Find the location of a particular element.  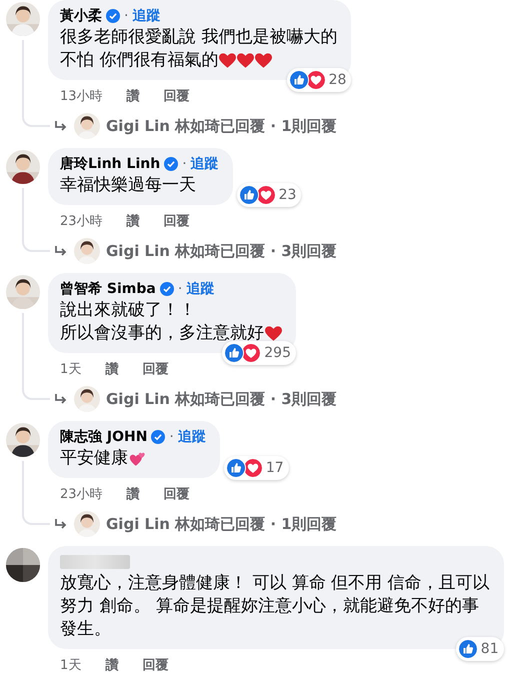

two-hearts-icon is located at coordinates (137, 458).